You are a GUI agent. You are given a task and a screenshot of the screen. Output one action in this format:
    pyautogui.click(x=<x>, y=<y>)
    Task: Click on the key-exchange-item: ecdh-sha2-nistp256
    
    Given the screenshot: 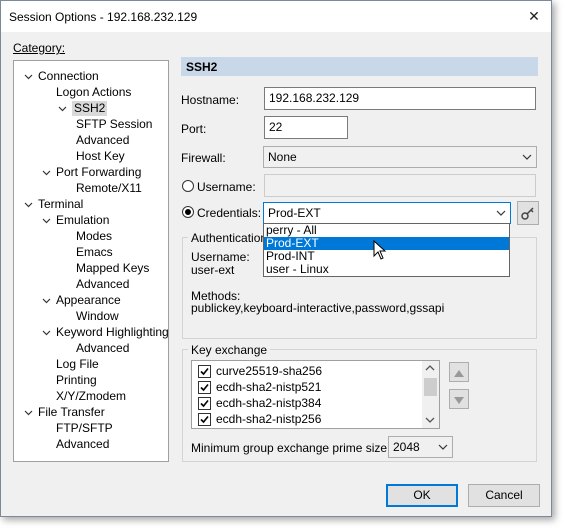 What is the action you would take?
    pyautogui.click(x=308, y=419)
    